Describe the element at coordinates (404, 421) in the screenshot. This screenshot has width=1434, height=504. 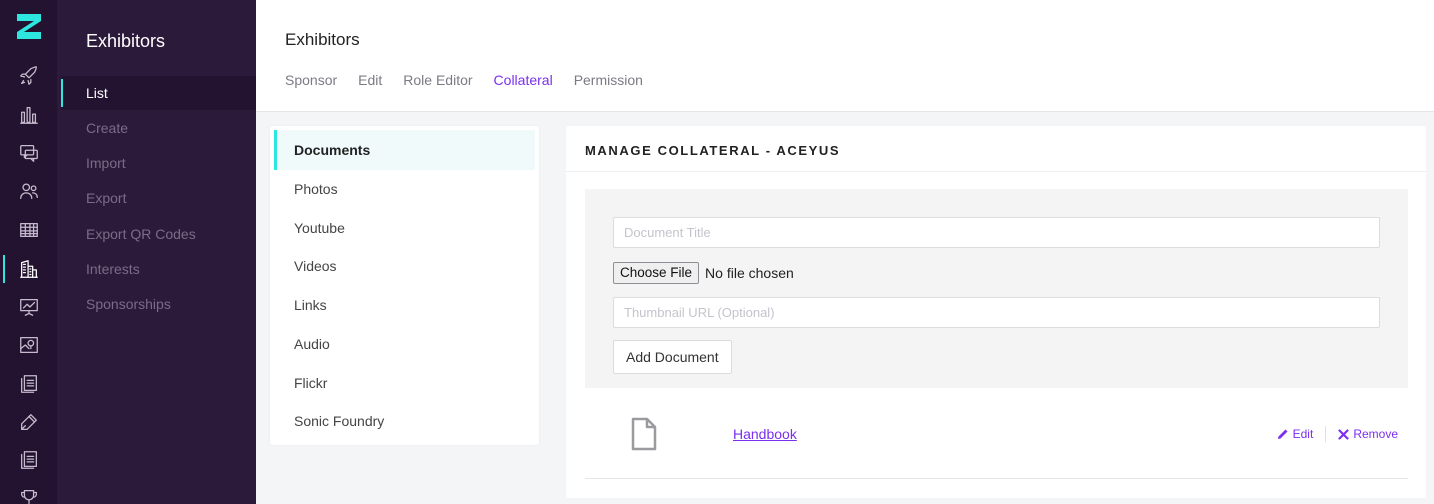
I see `type-item-sonic-foundry: Sonic Foundry` at that location.